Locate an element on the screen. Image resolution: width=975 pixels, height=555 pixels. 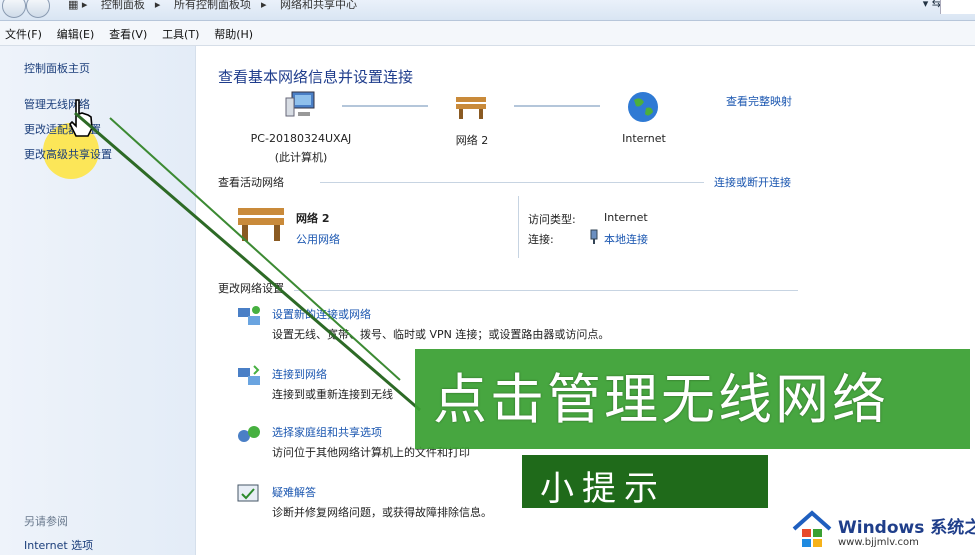
watermark: Windows 系统之家 www.bjjmlv.com is located at coordinates (880, 530).